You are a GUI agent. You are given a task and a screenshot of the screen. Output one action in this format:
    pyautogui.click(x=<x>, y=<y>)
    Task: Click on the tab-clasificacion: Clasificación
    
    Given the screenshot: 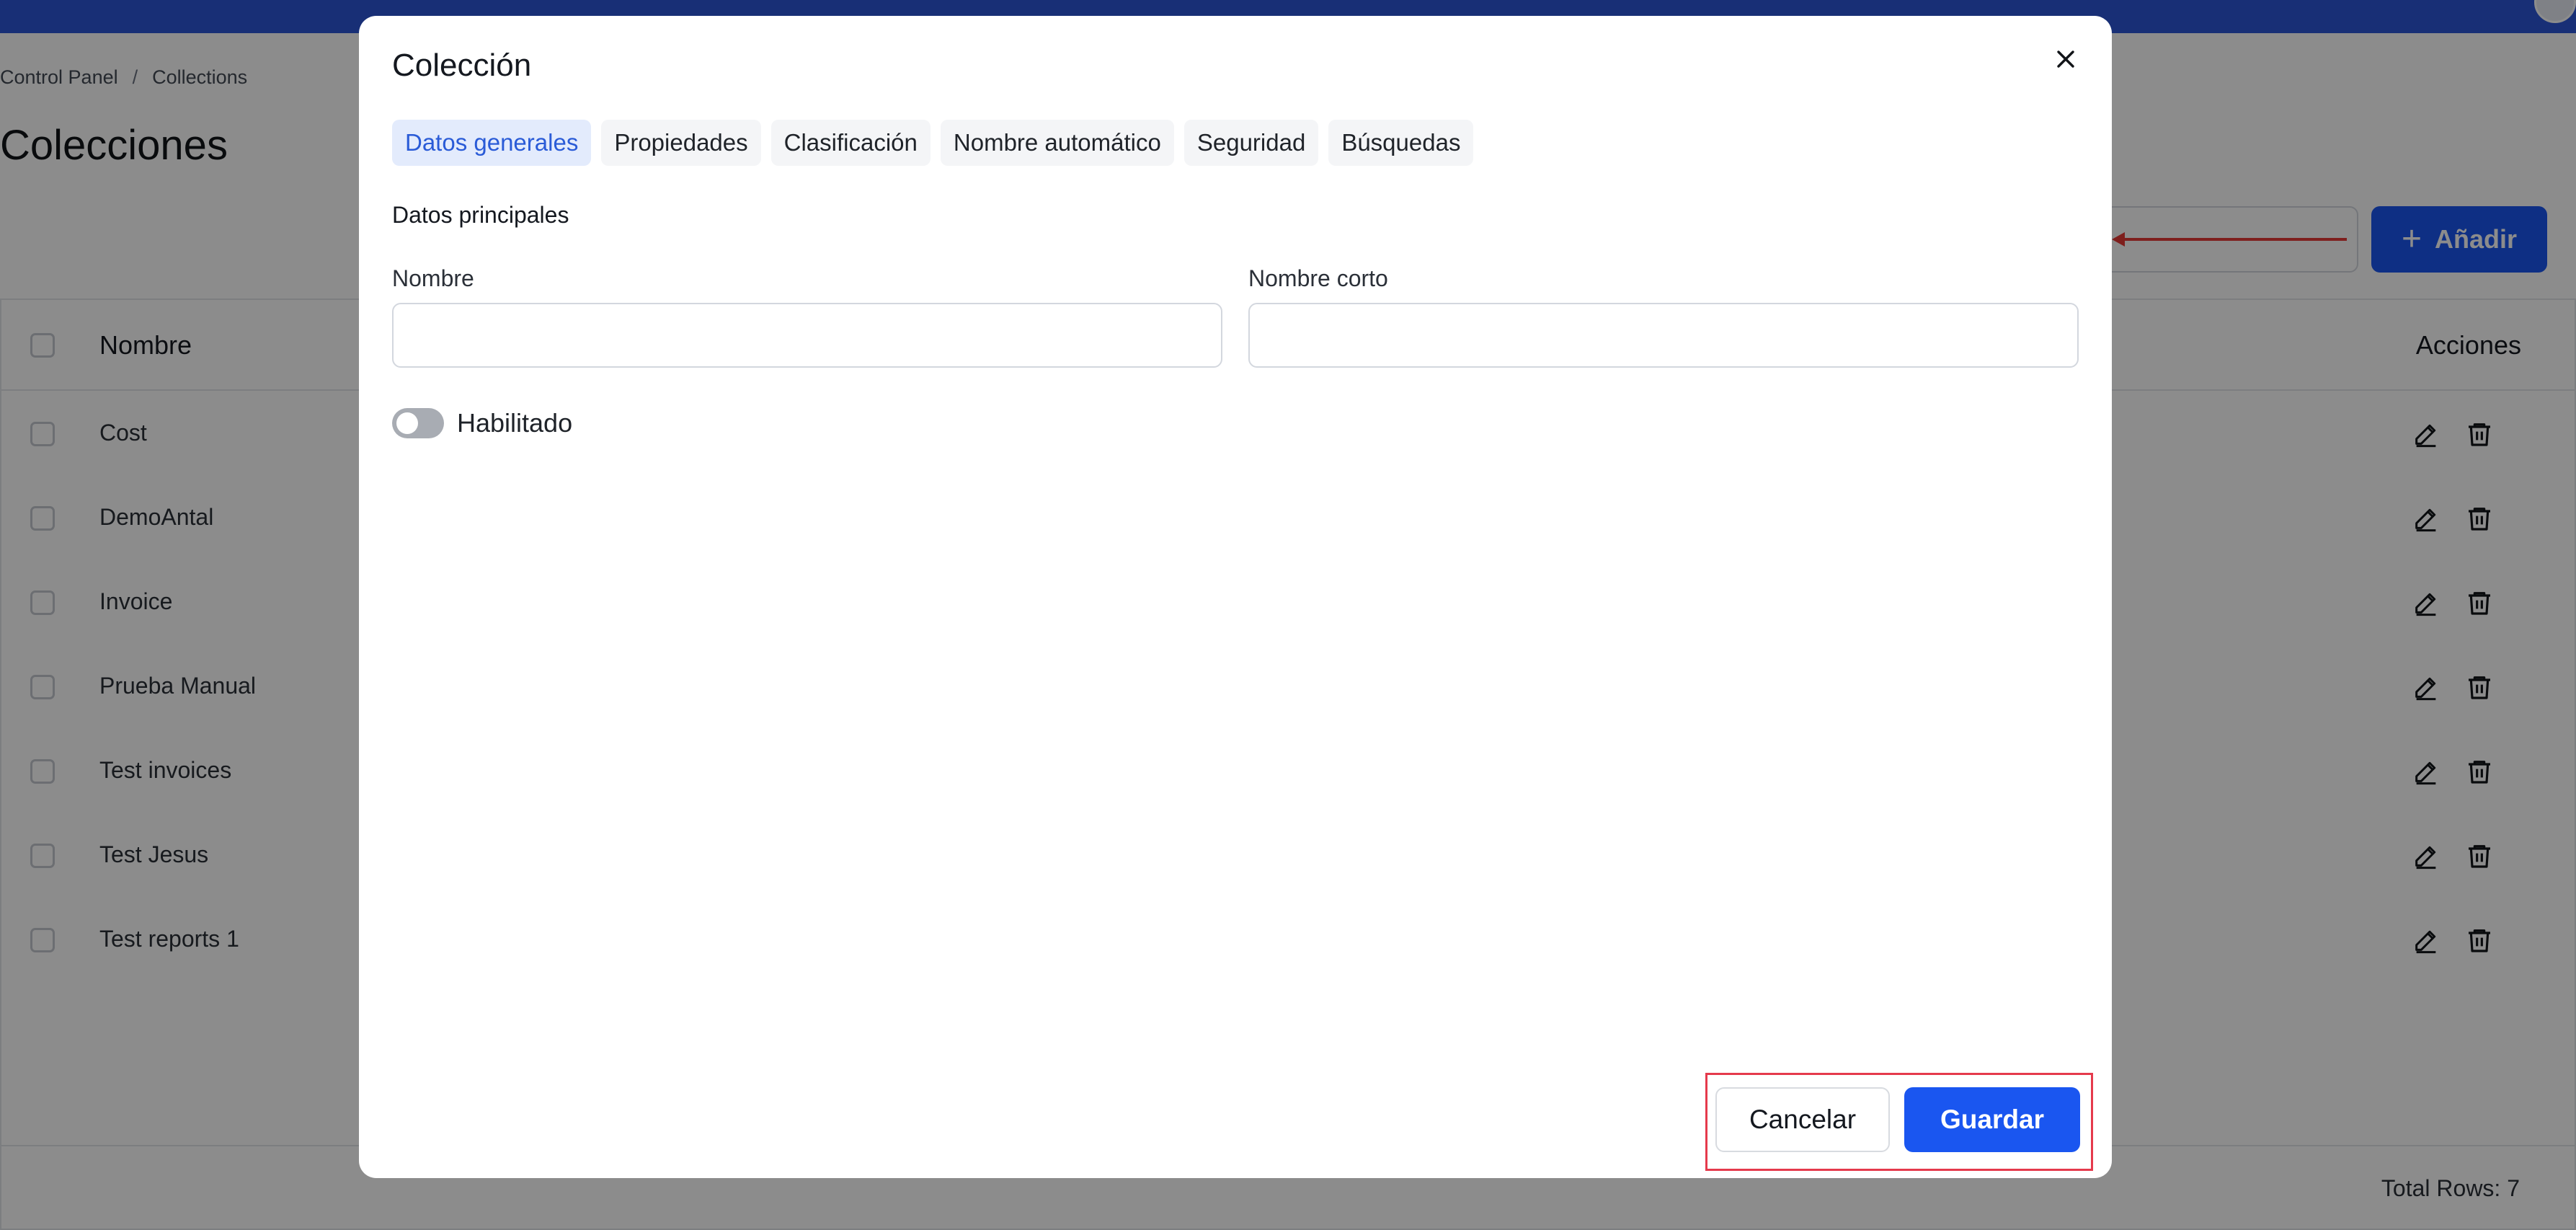 What is the action you would take?
    pyautogui.click(x=850, y=143)
    